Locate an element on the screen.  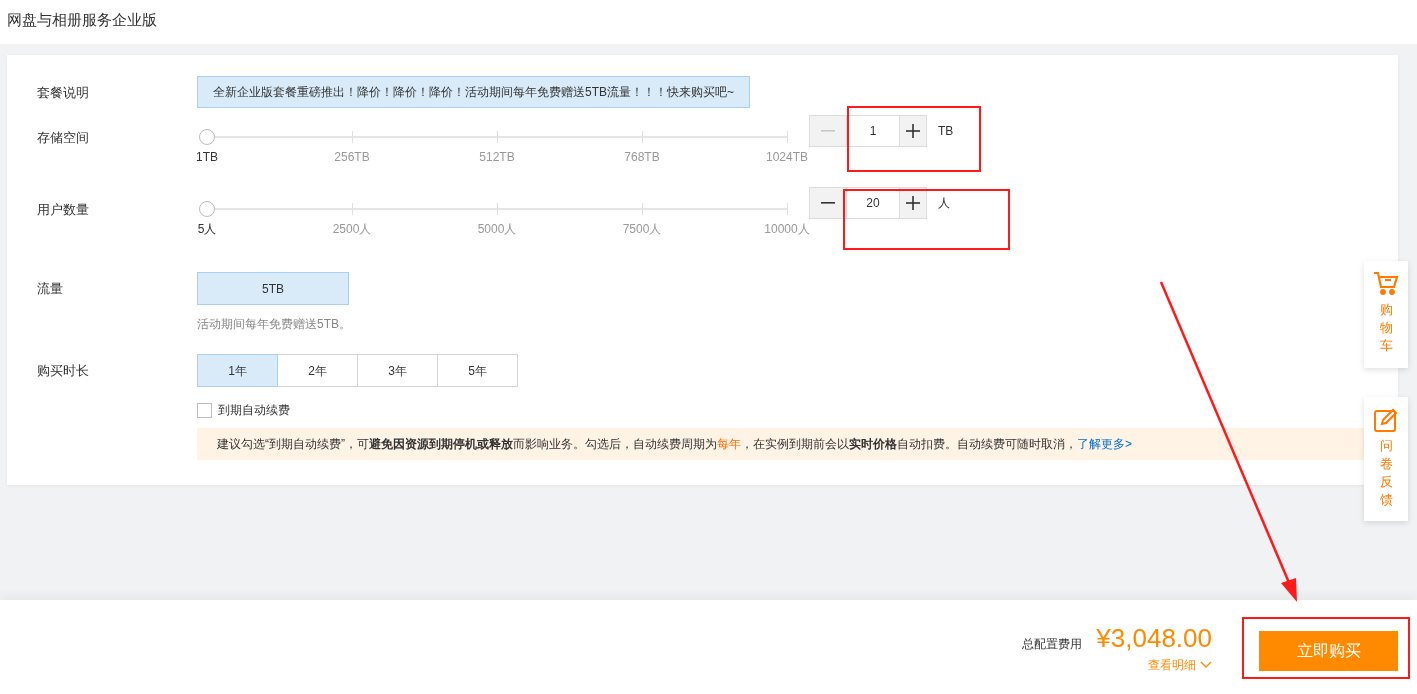
field-label: 存储空间 is located at coordinates (63, 138).